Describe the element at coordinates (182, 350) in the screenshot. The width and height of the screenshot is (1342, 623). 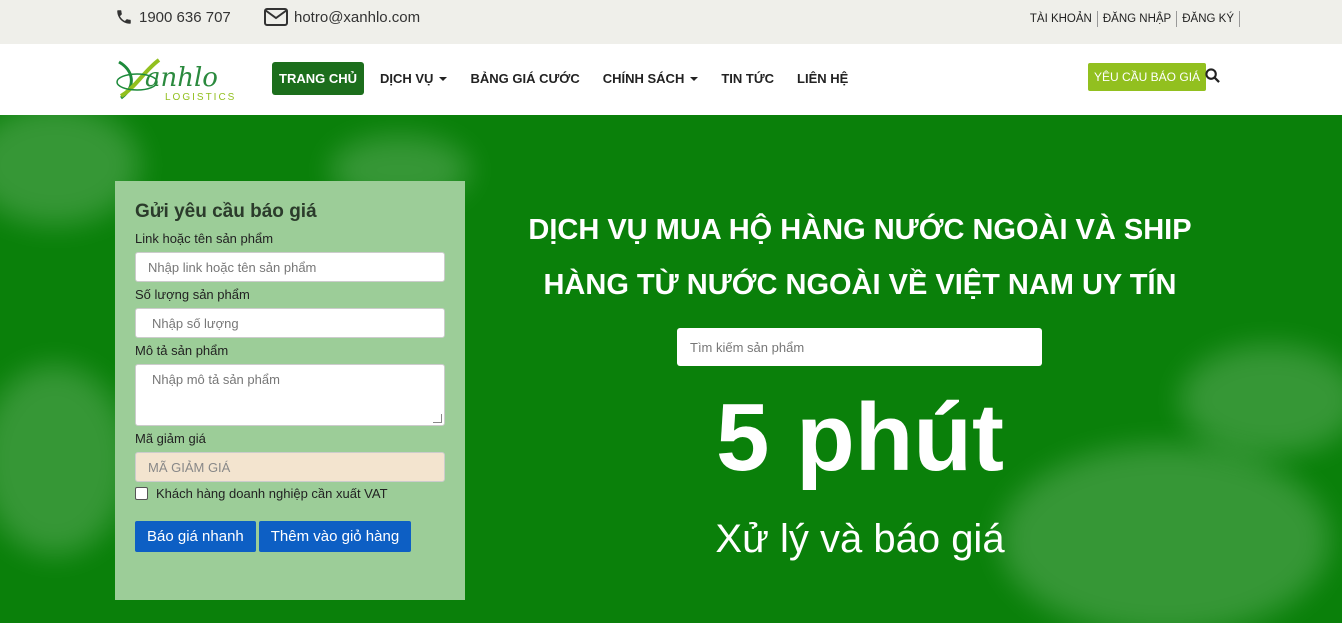
I see `desc-label: Mô tả sản phẩm` at that location.